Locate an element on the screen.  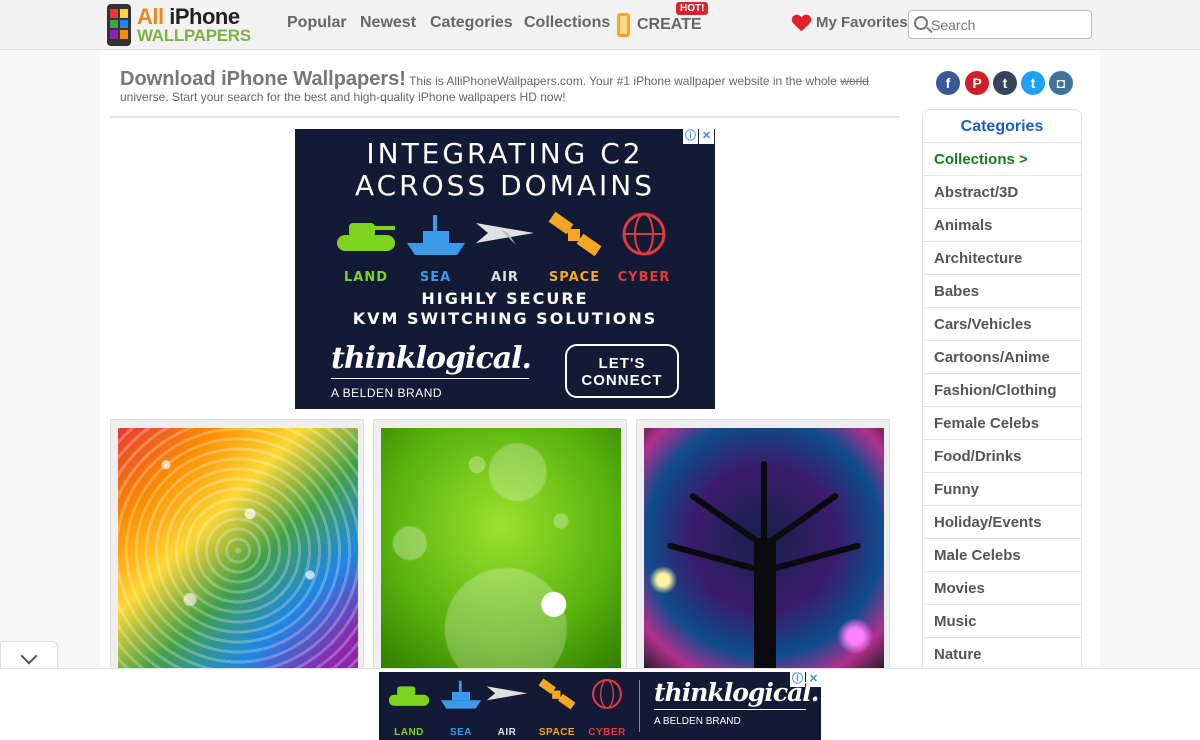
sidebar-item-fashion-clothing: Fashion/Clothing is located at coordinates (1002, 390).